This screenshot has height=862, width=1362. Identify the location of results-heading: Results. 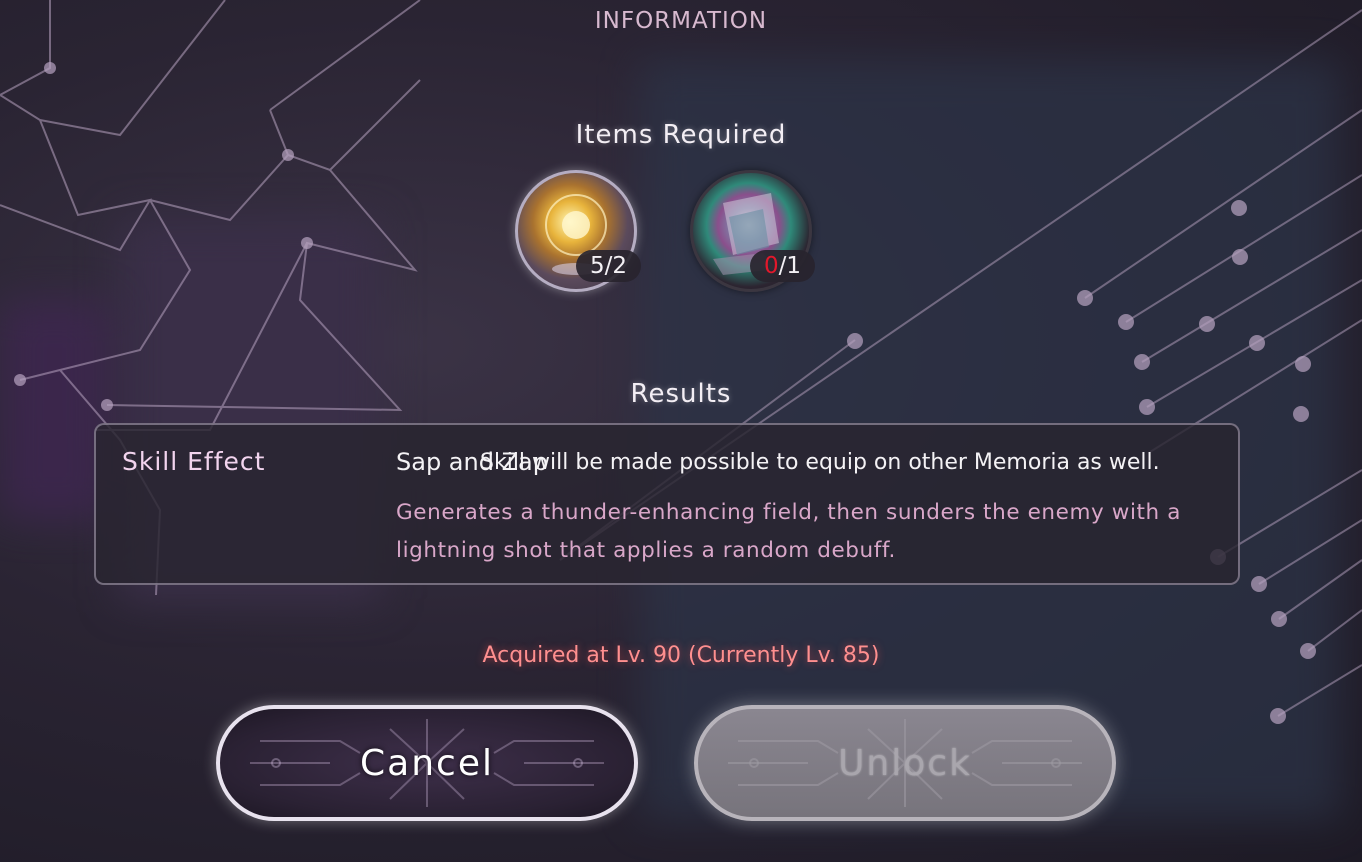
(681, 394).